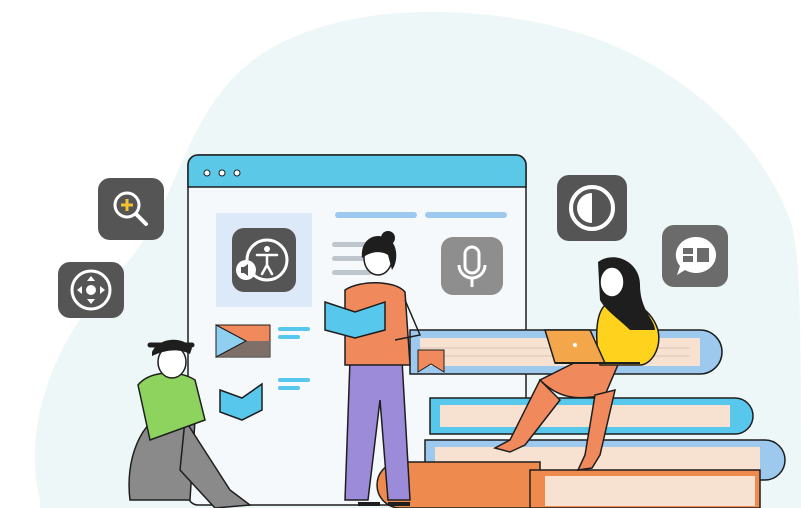  Describe the element at coordinates (264, 260) in the screenshot. I see `tile-accessibility` at that location.